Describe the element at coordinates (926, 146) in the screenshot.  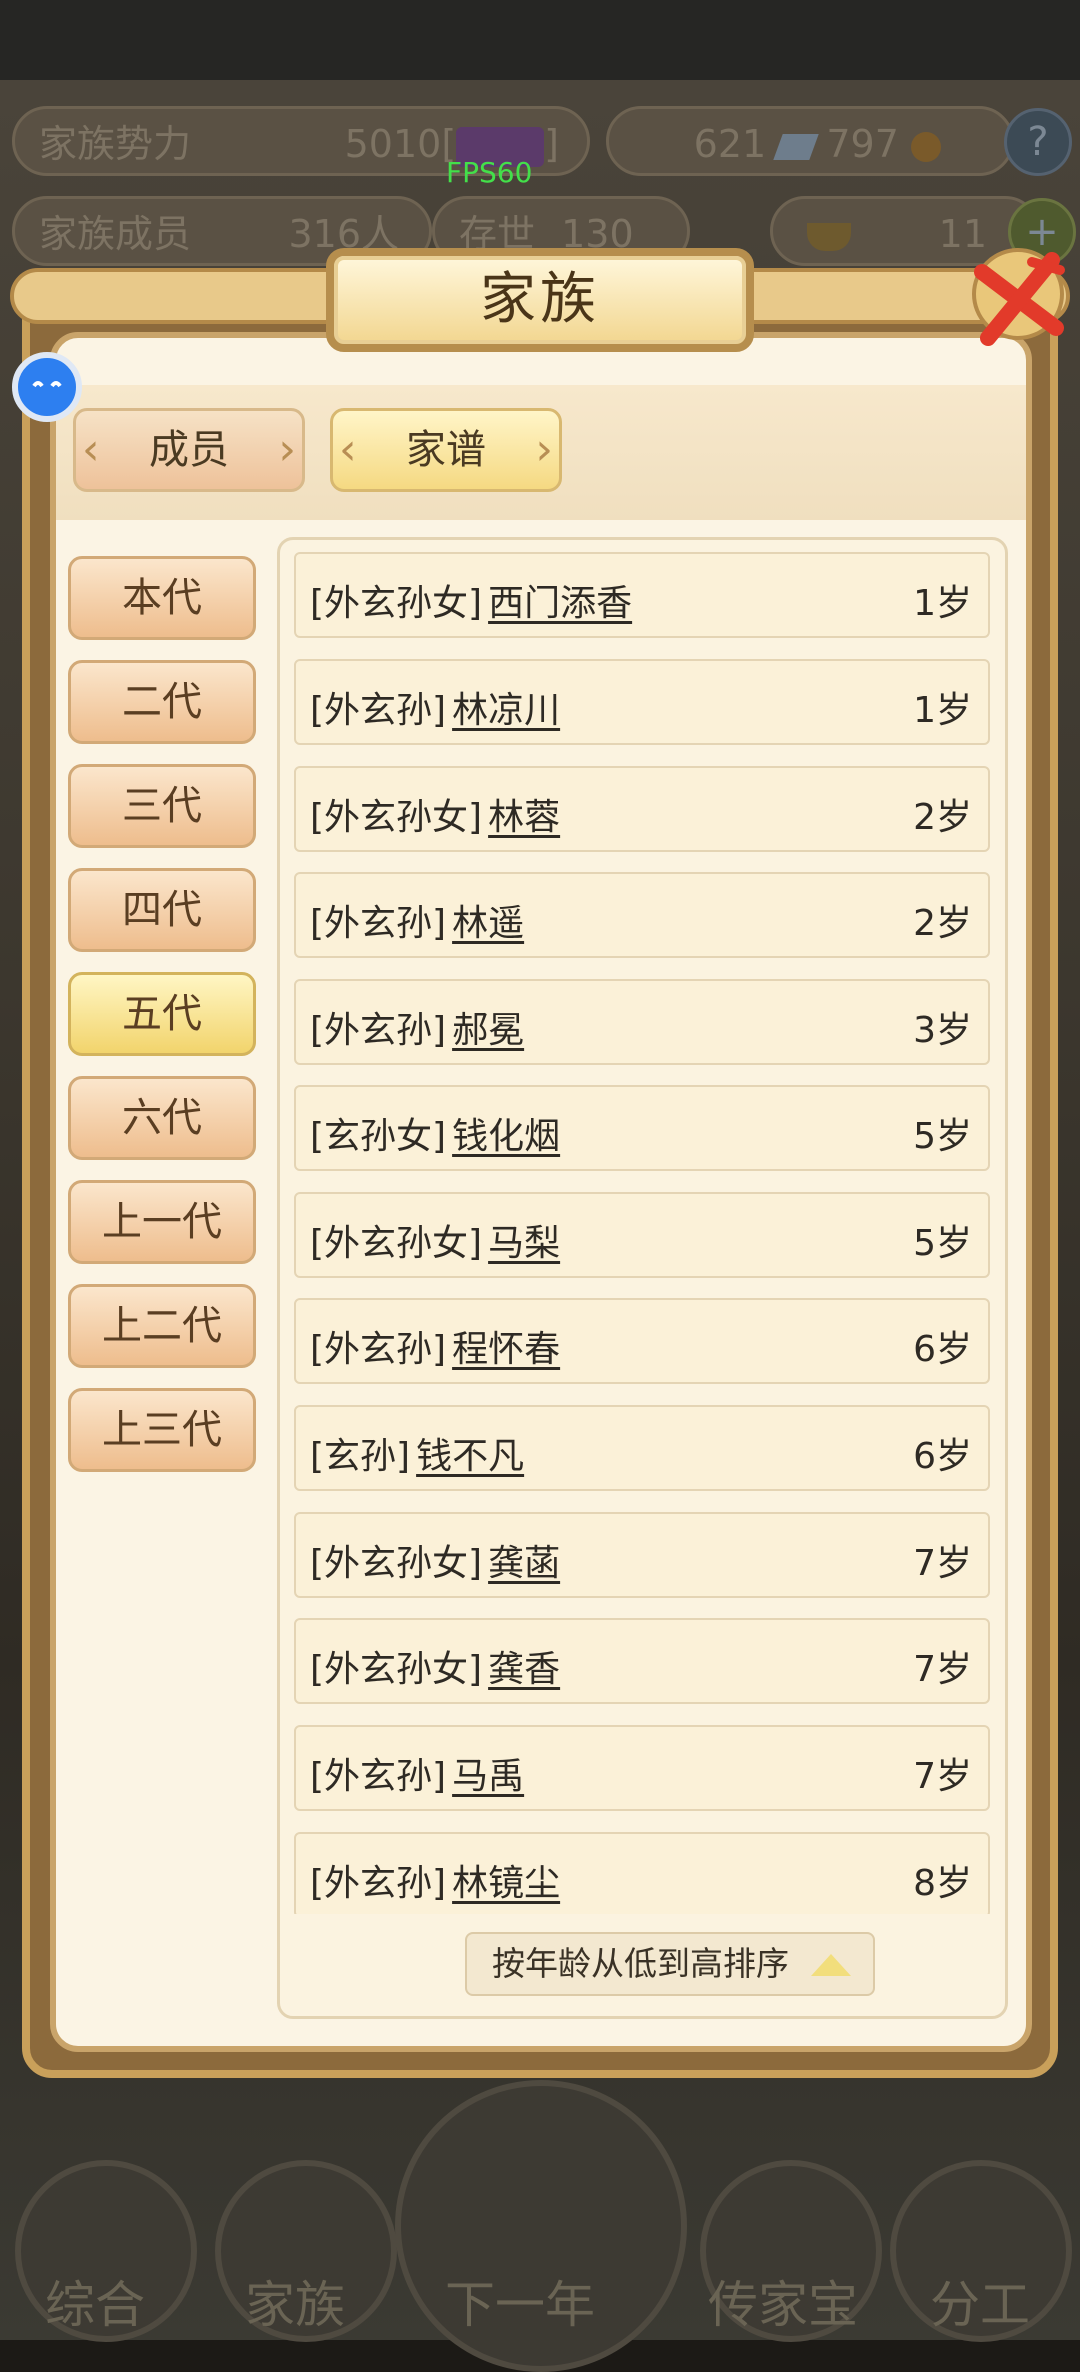
I see `coin-icon` at that location.